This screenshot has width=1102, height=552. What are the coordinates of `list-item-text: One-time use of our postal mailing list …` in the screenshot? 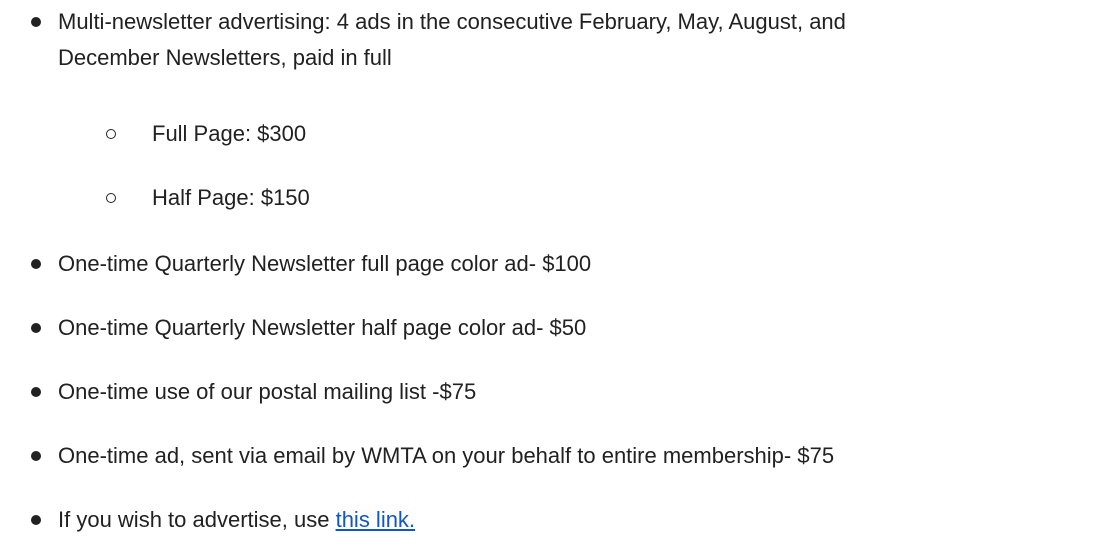 It's located at (267, 391).